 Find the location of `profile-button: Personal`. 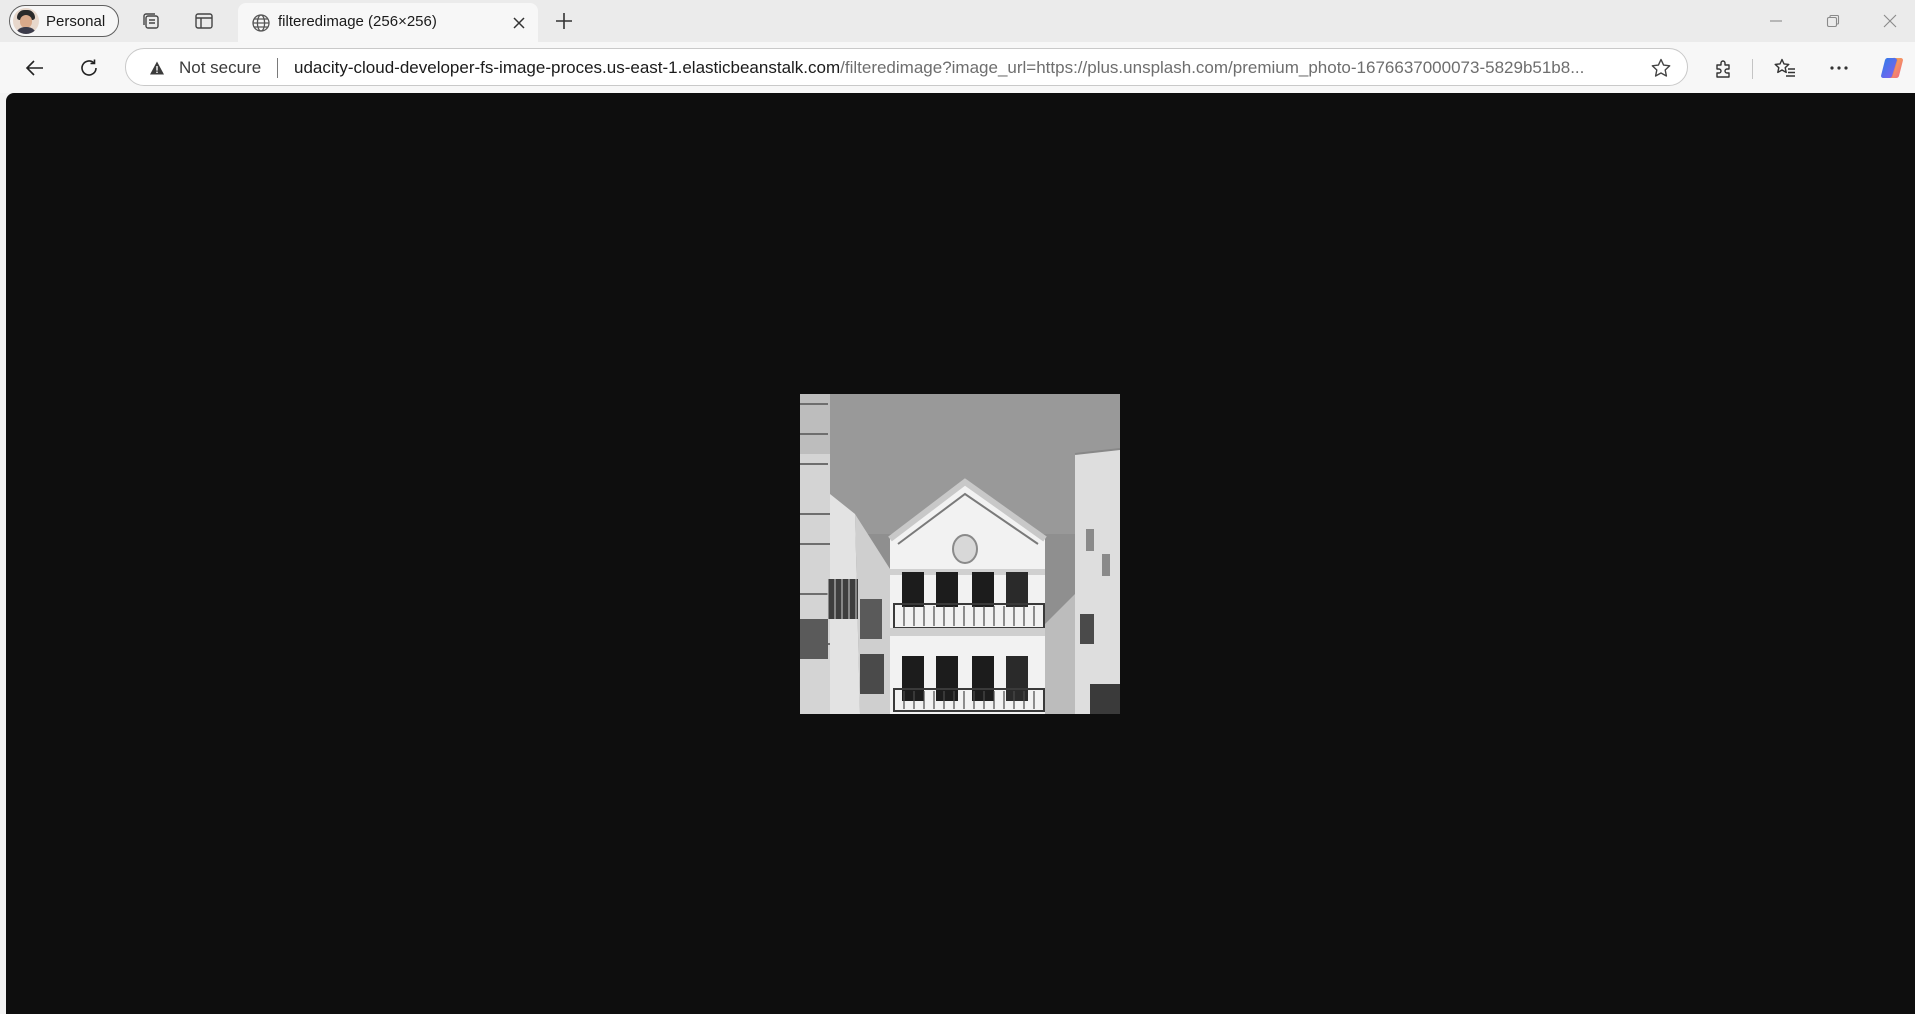

profile-button: Personal is located at coordinates (64, 21).